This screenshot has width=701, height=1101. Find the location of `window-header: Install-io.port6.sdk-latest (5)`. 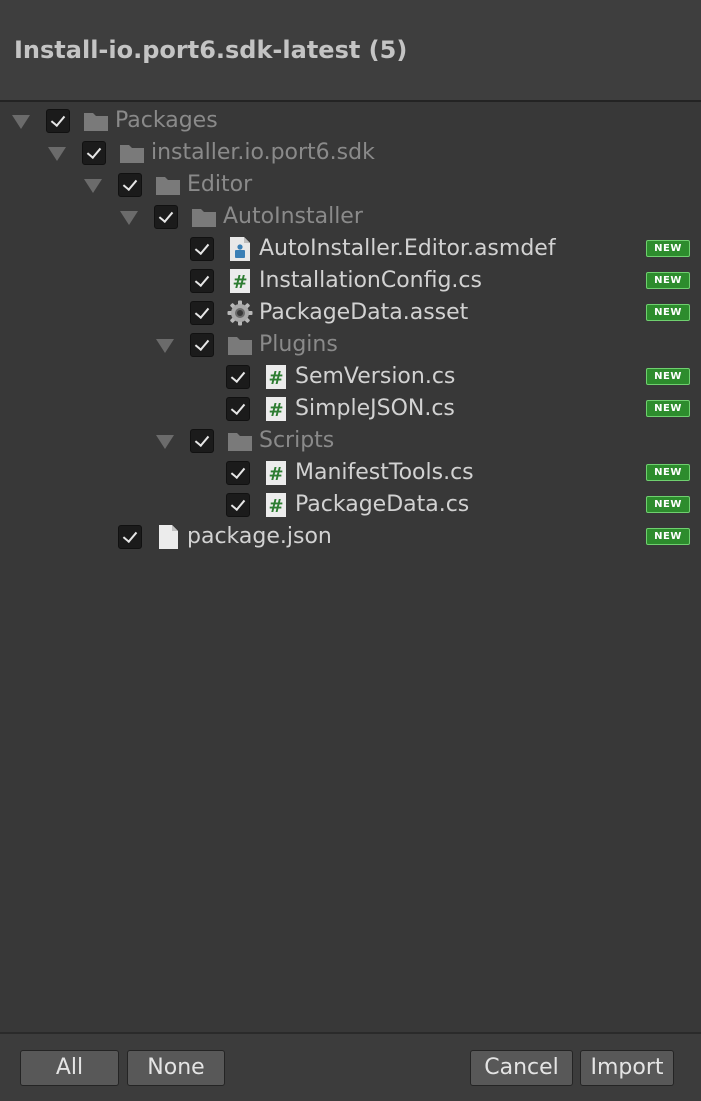

window-header: Install-io.port6.sdk-latest (5) is located at coordinates (350, 51).